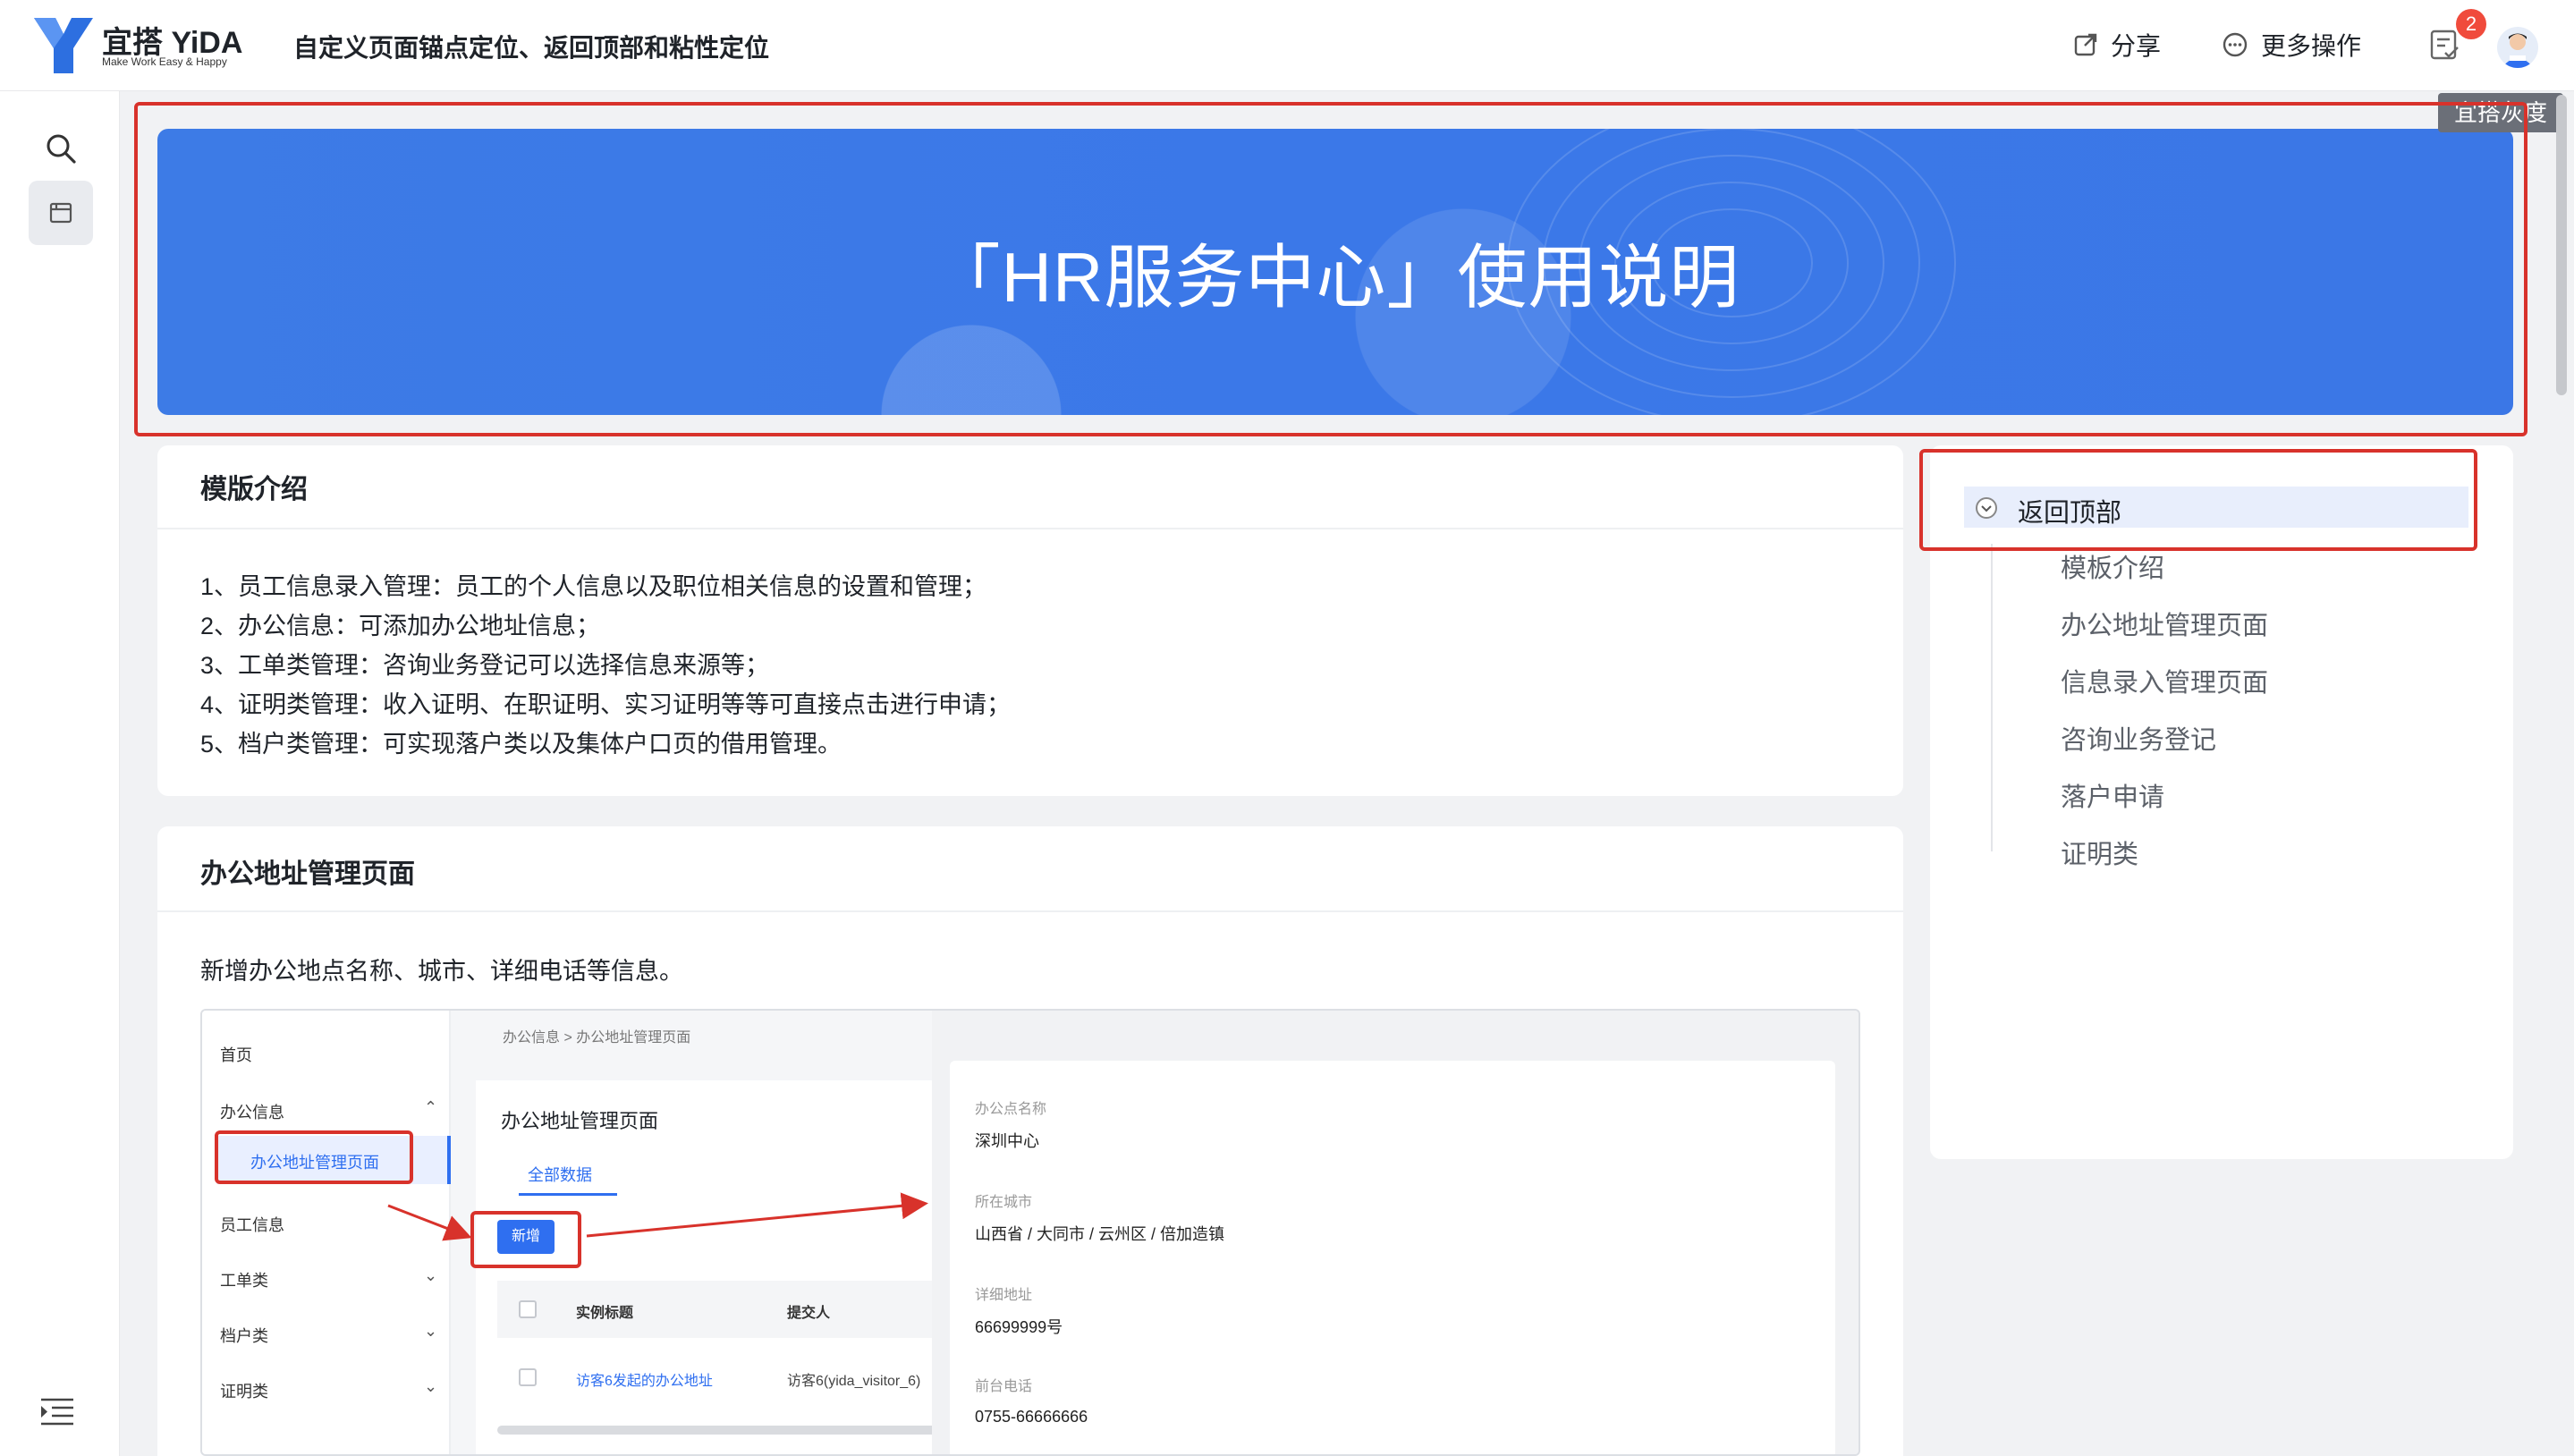 This screenshot has height=1456, width=2574. I want to click on intro-line: 3、工单类管理：咨询业务登记可以选择信息来源等；, so click(485, 665).